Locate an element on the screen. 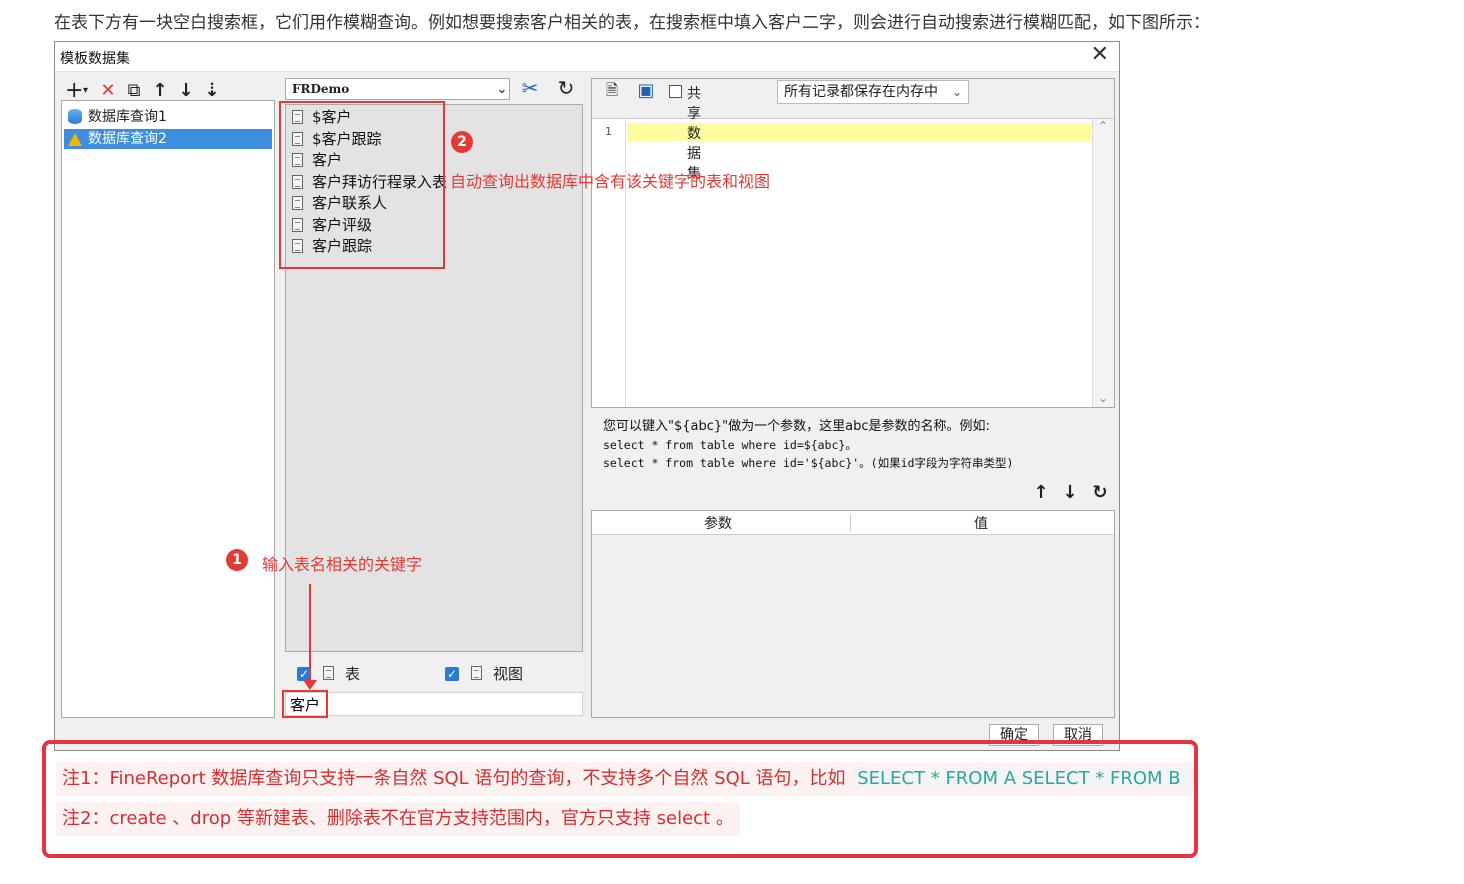  scroll-up-icon: ⌃ is located at coordinates (1103, 126).